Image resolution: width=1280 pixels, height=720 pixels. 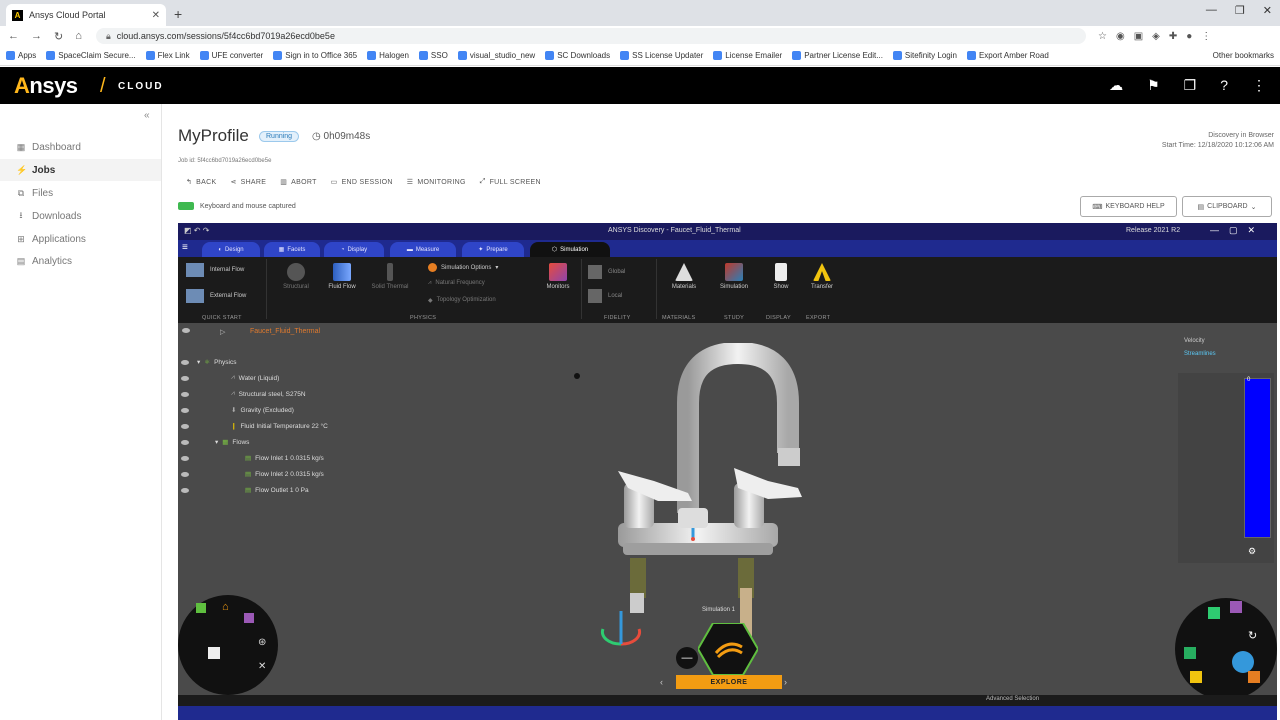 I want to click on bookmark-star-icon: ☆, so click(x=1102, y=36).